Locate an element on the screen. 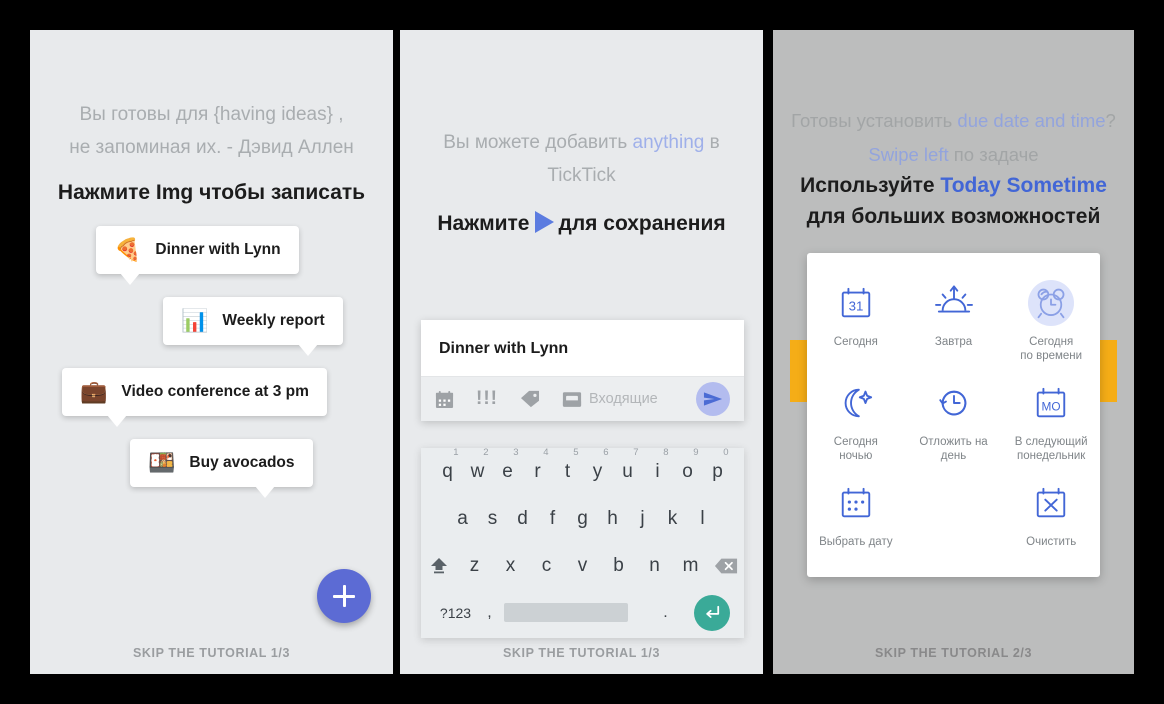  tag-icon is located at coordinates (530, 399).